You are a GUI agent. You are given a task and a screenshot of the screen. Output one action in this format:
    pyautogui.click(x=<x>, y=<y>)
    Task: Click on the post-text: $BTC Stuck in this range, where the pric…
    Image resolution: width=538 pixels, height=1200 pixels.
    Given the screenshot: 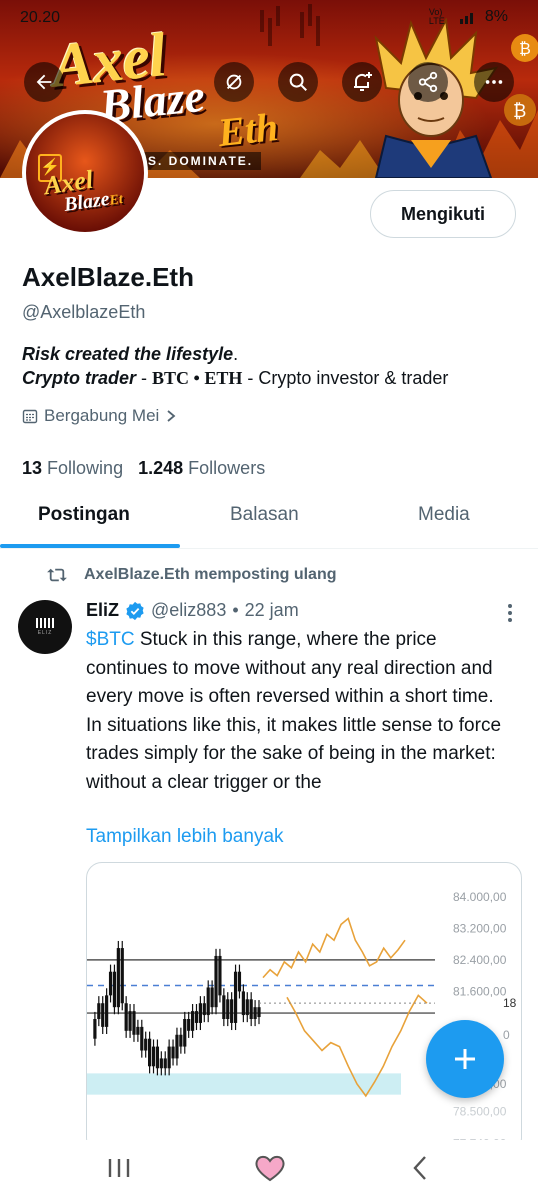 What is the action you would take?
    pyautogui.click(x=301, y=711)
    